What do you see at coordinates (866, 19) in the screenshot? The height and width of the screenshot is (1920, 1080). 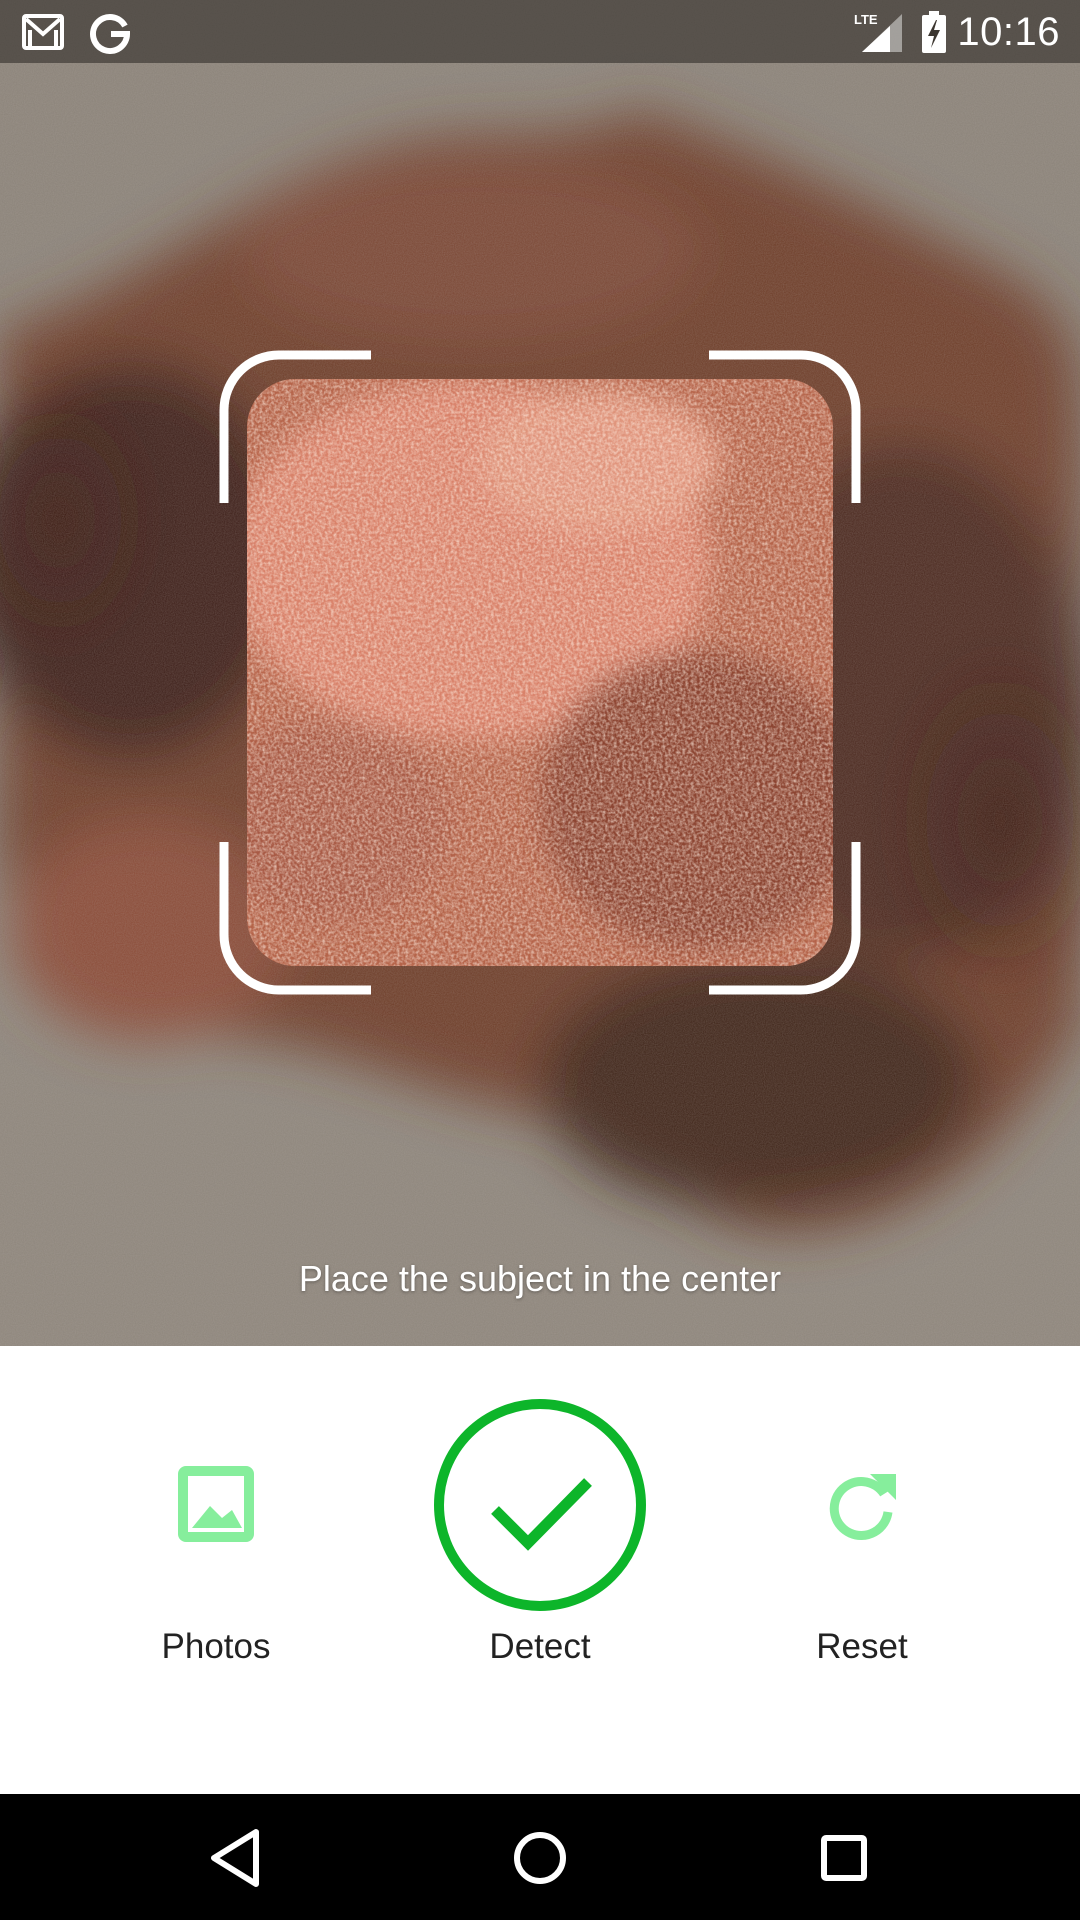 I see `lte-label: LTE` at bounding box center [866, 19].